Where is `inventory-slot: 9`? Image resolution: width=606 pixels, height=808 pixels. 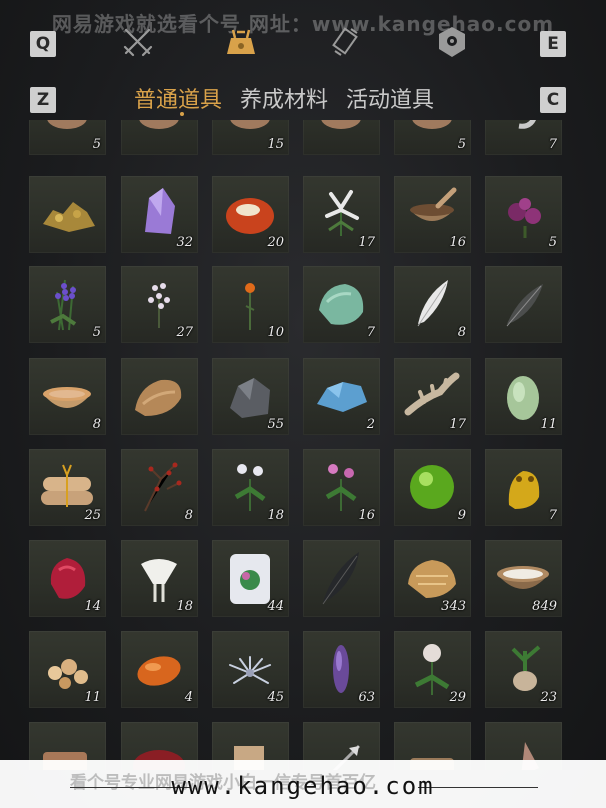
inventory-slot: 9 is located at coordinates (432, 487).